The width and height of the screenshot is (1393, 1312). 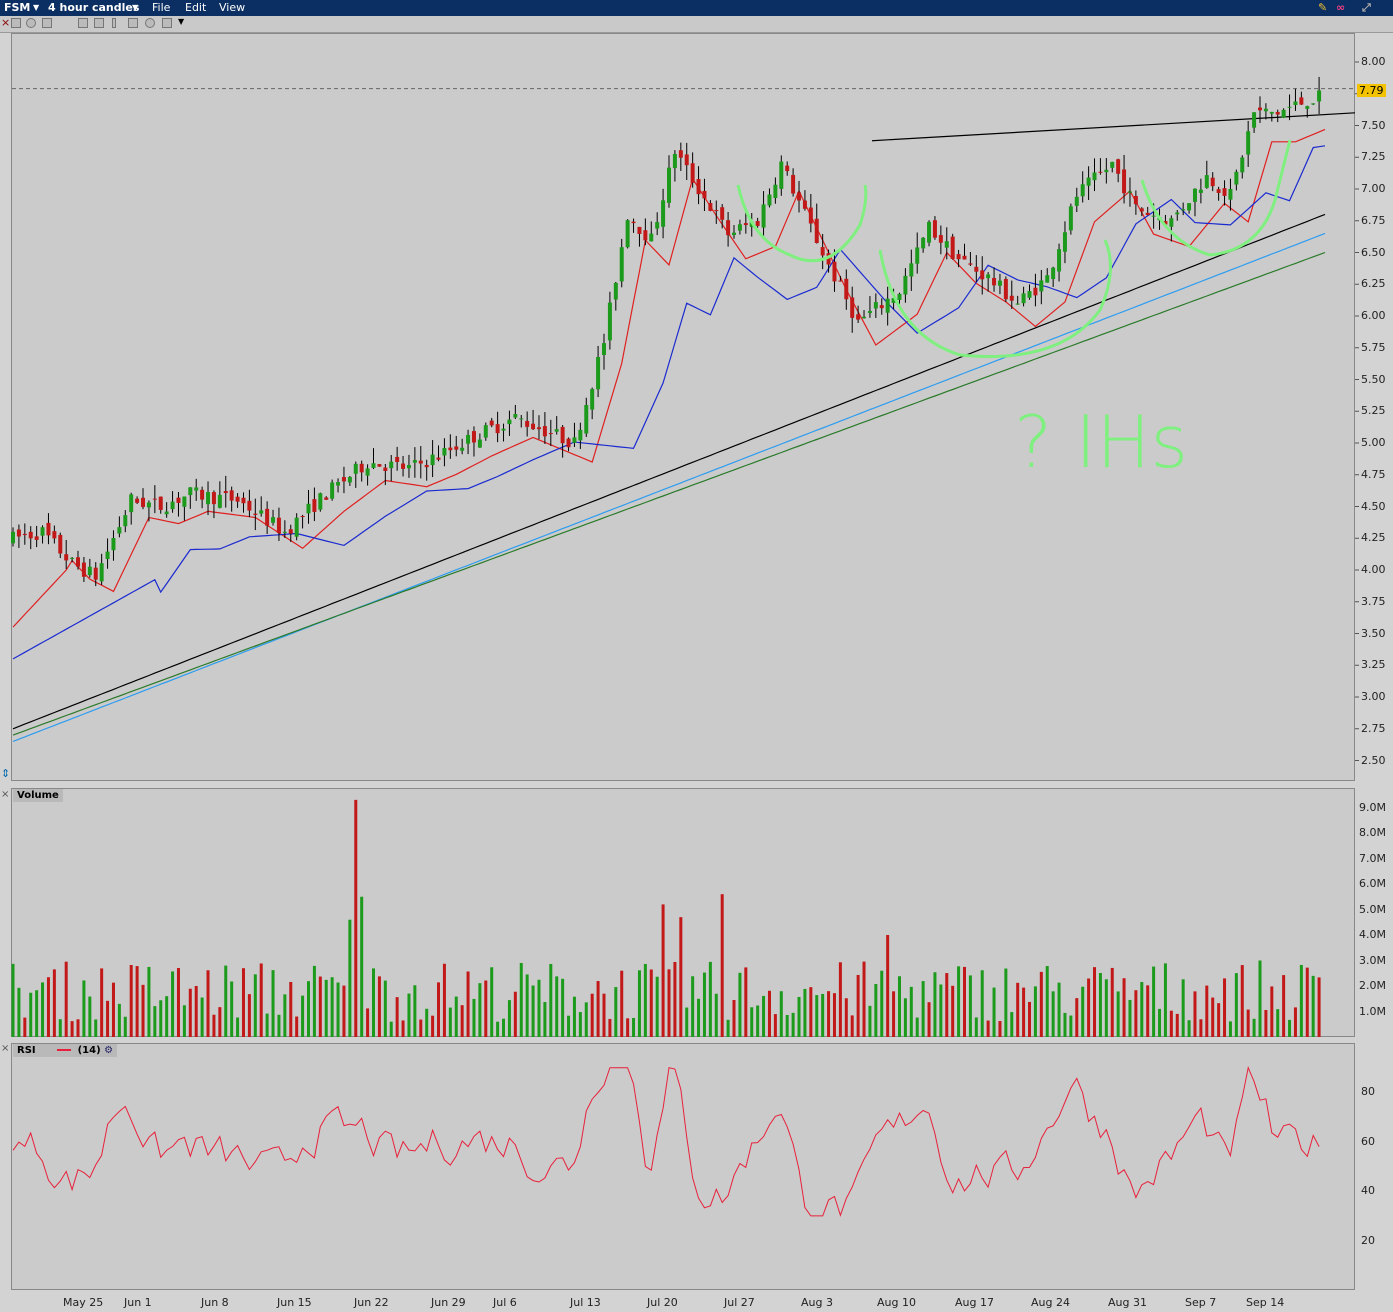 What do you see at coordinates (1373, 696) in the screenshot?
I see `price-tick: 3.00` at bounding box center [1373, 696].